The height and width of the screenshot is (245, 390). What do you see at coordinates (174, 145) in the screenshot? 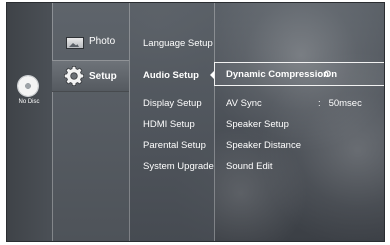
I see `submenu-item-parental-setup: Parental Setup` at bounding box center [174, 145].